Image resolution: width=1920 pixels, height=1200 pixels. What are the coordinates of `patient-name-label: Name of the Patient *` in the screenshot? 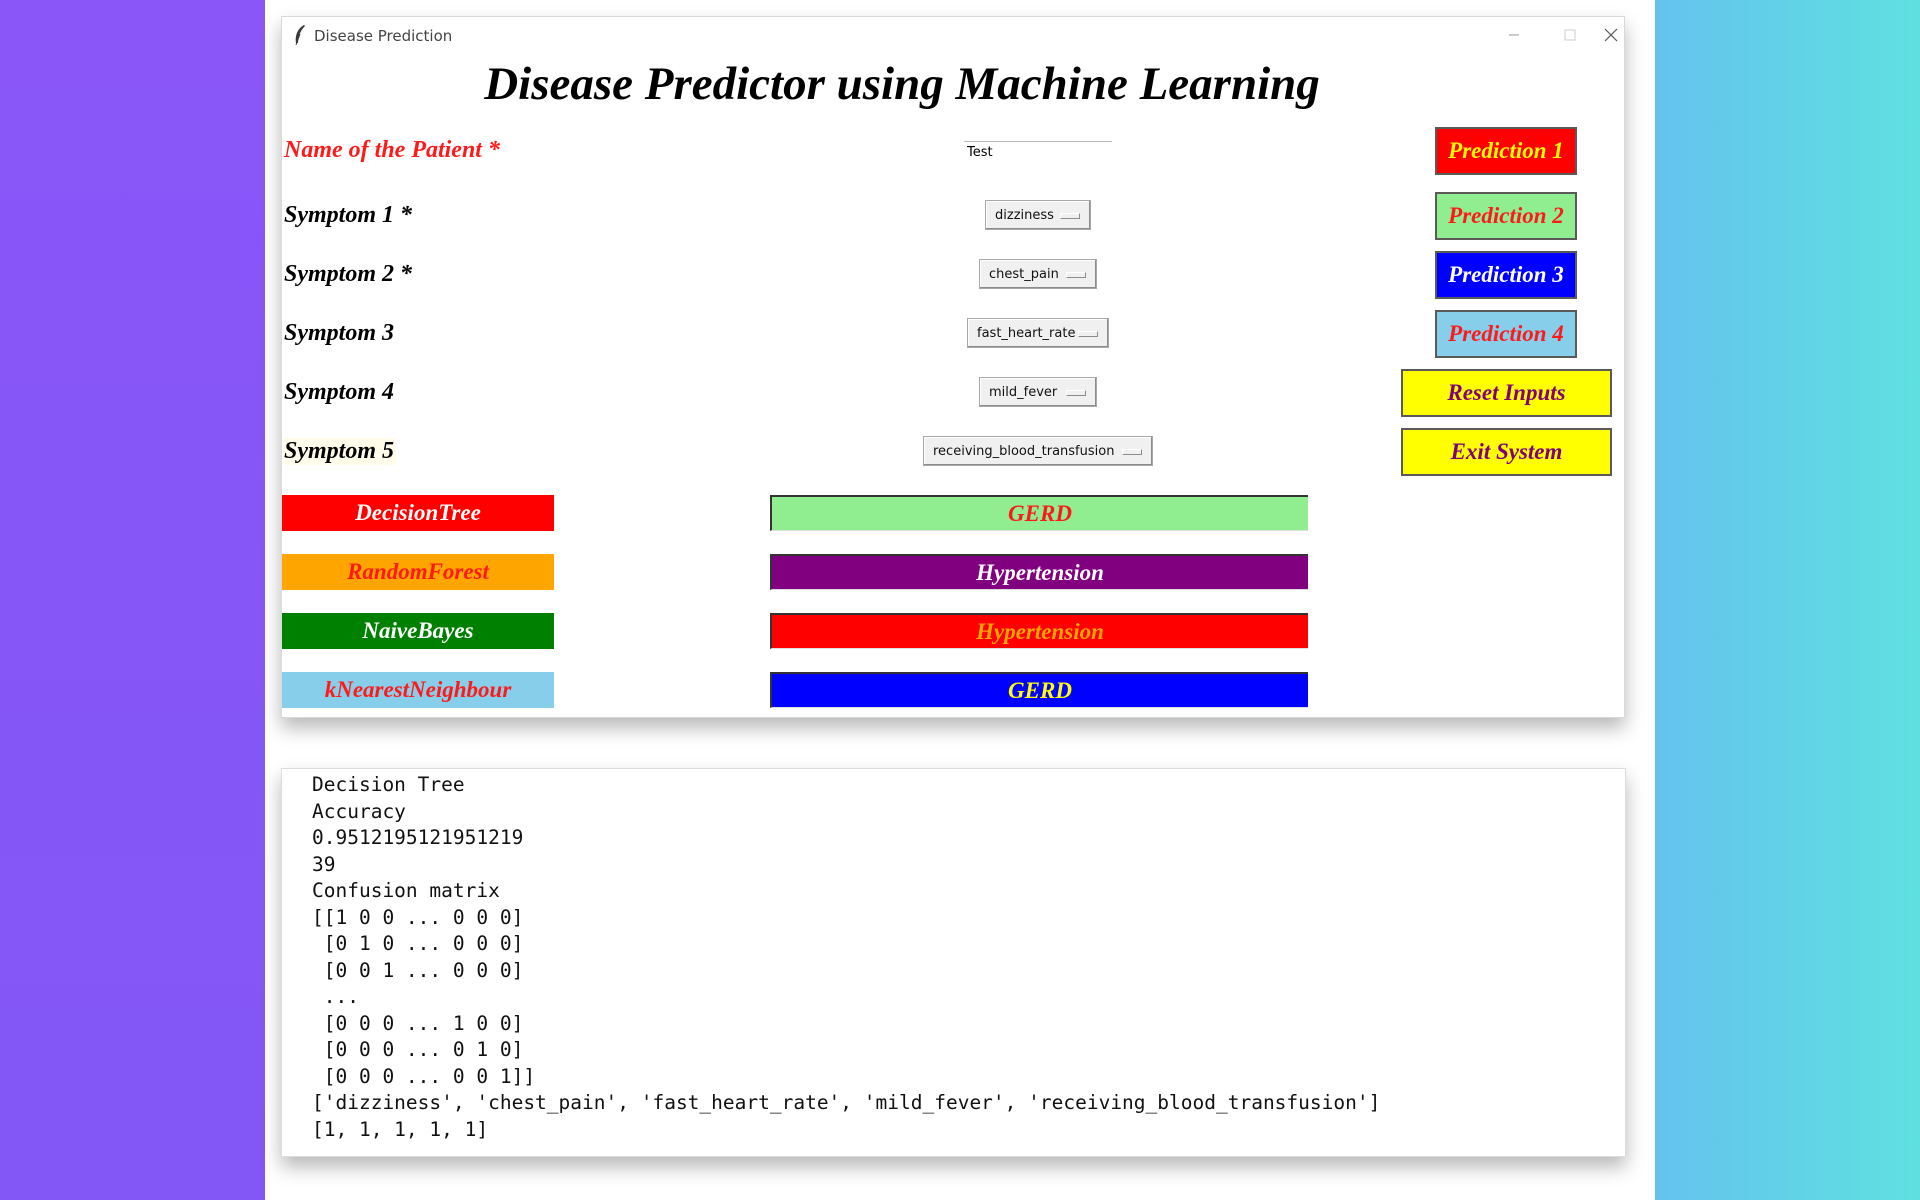 It's located at (392, 150).